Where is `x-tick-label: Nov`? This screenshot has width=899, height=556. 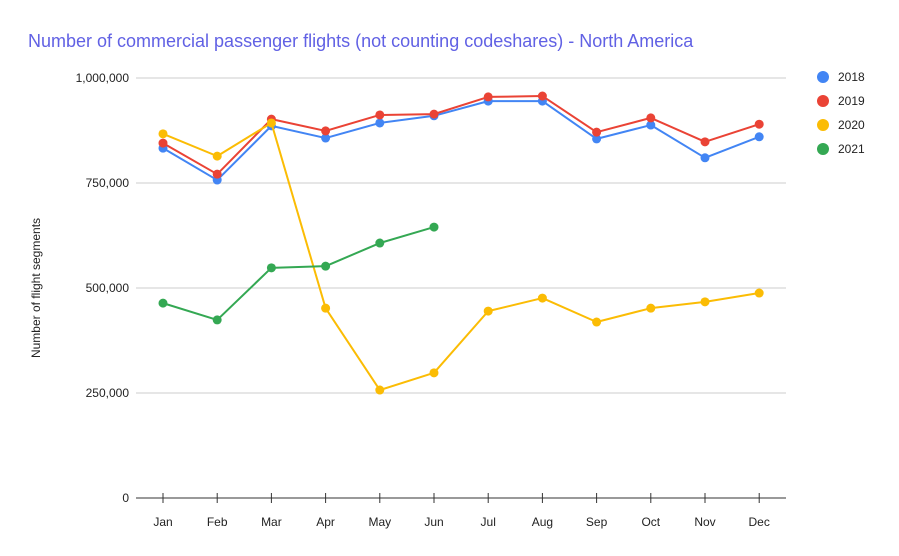 x-tick-label: Nov is located at coordinates (704, 522).